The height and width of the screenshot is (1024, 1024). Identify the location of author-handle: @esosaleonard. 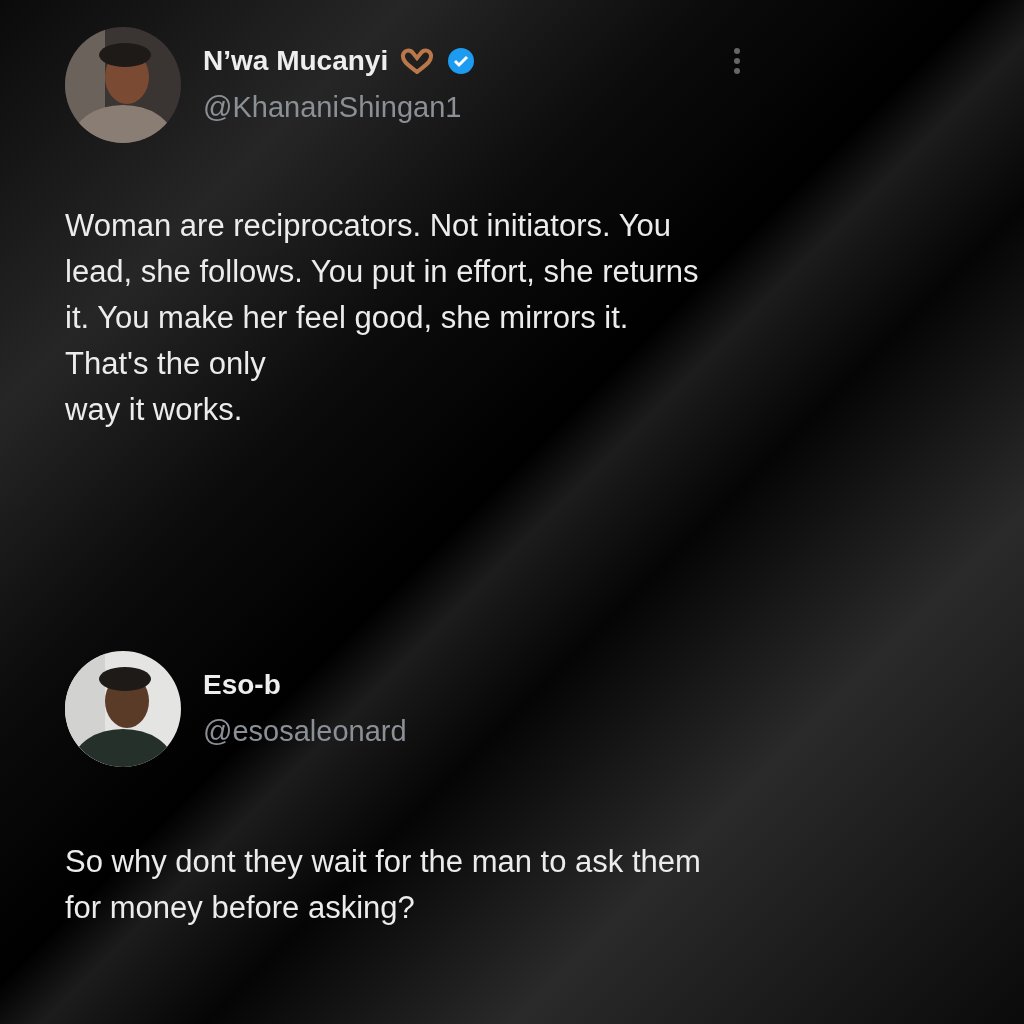
(305, 732).